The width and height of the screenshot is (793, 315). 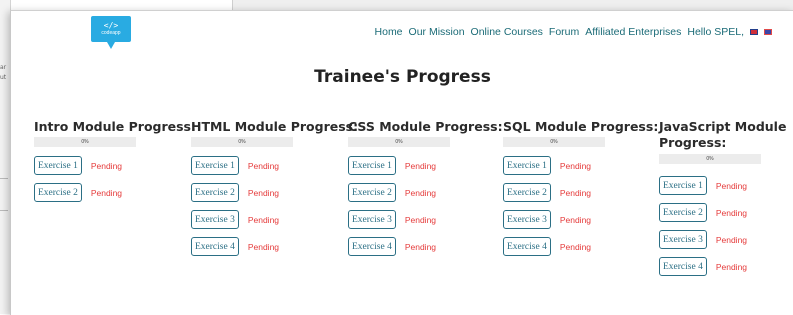 I want to click on nav-home: Home, so click(x=389, y=32).